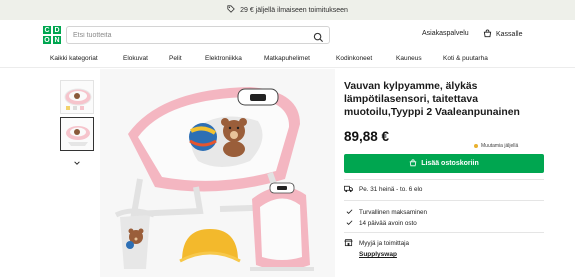  Describe the element at coordinates (384, 243) in the screenshot. I see `seller-label: Myyjä ja toimittaja` at that location.